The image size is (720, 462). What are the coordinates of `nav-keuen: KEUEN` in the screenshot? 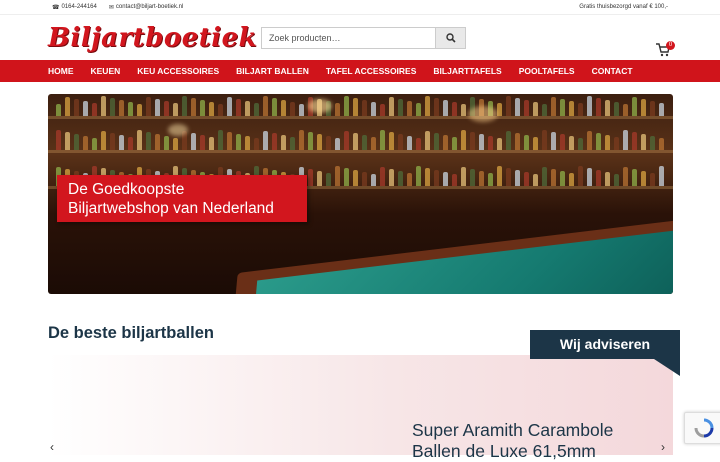 It's located at (106, 71).